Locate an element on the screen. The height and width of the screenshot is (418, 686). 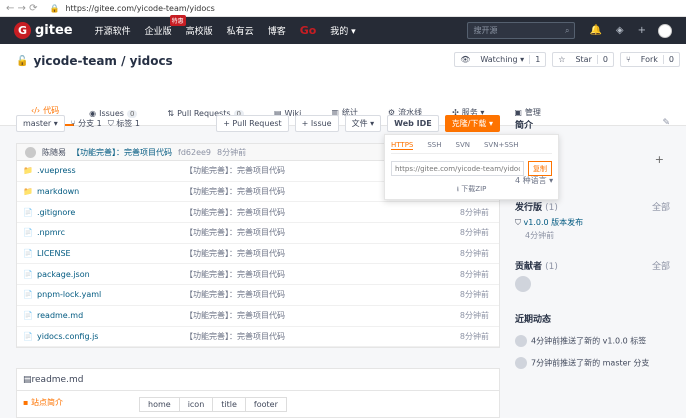
promo-badge: 特惠 is located at coordinates (177, 20).